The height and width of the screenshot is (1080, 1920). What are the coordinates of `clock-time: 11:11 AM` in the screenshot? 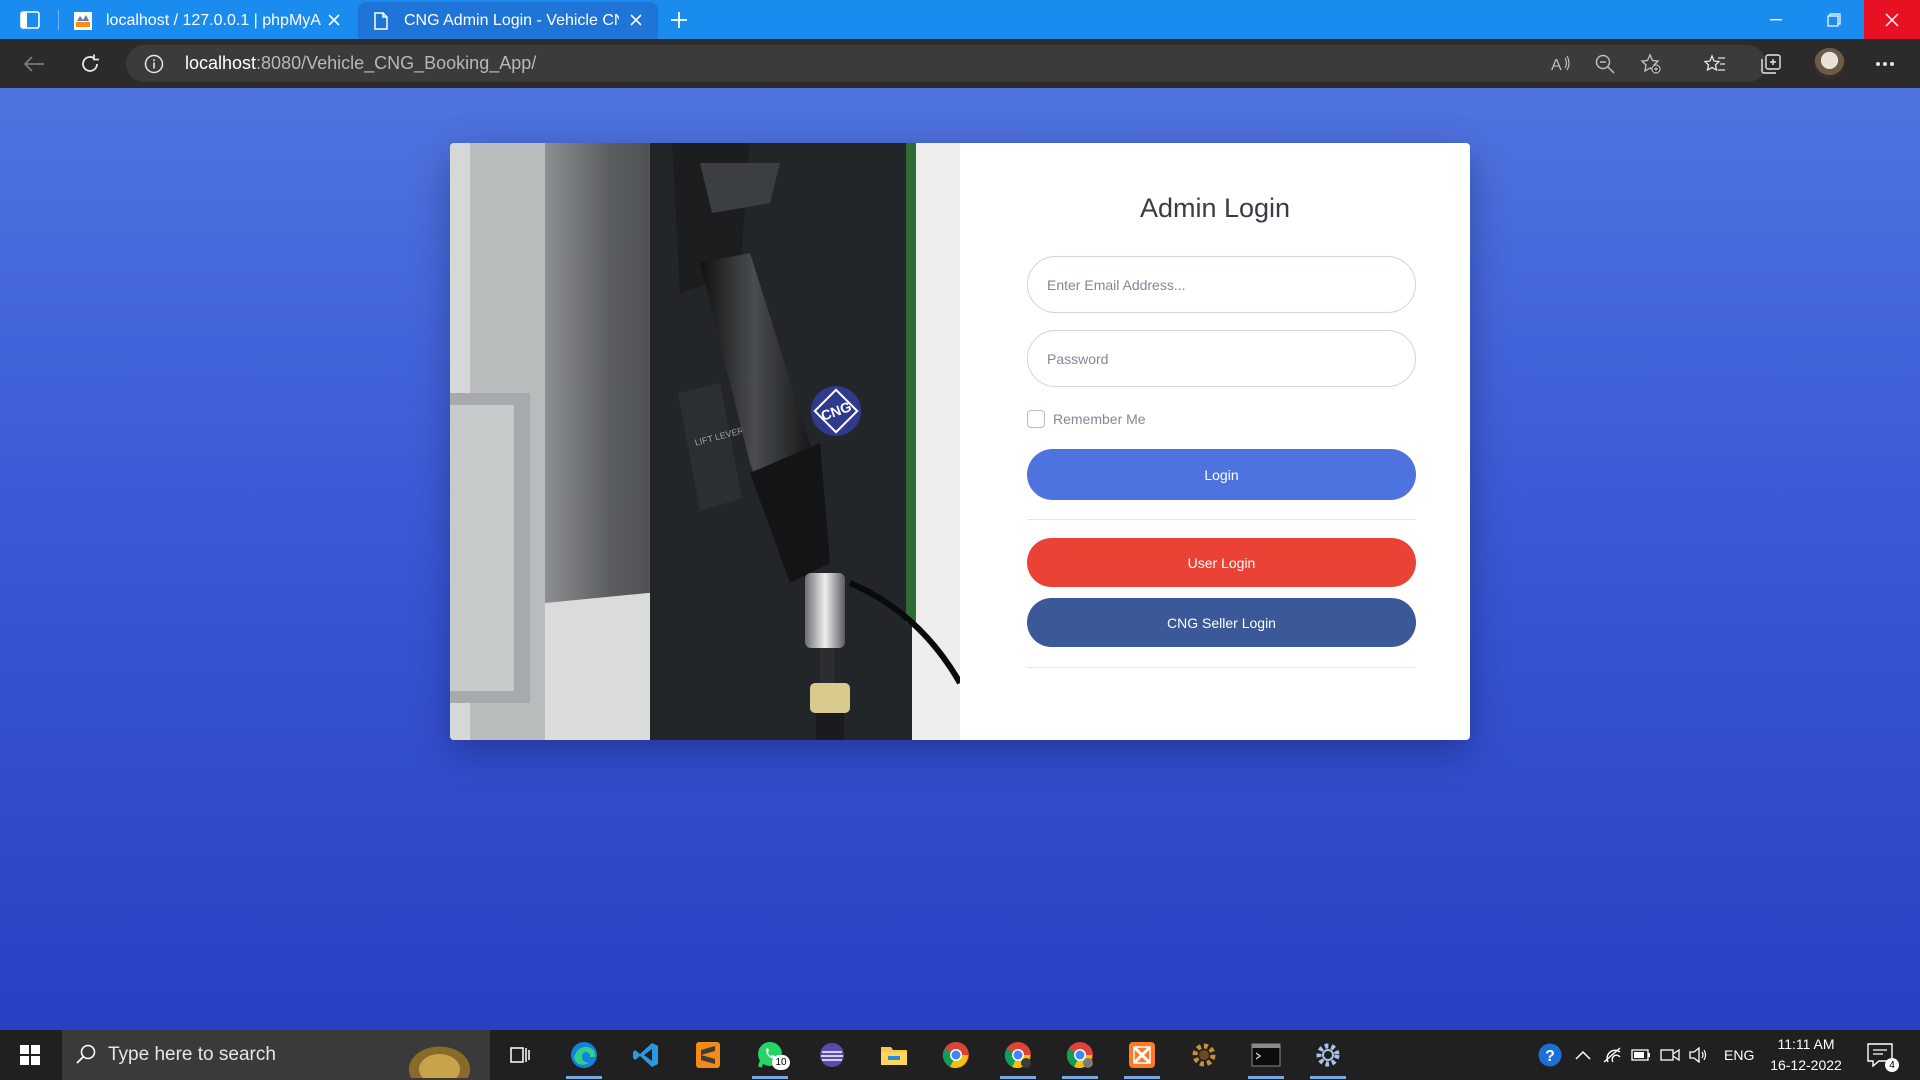 It's located at (1806, 1044).